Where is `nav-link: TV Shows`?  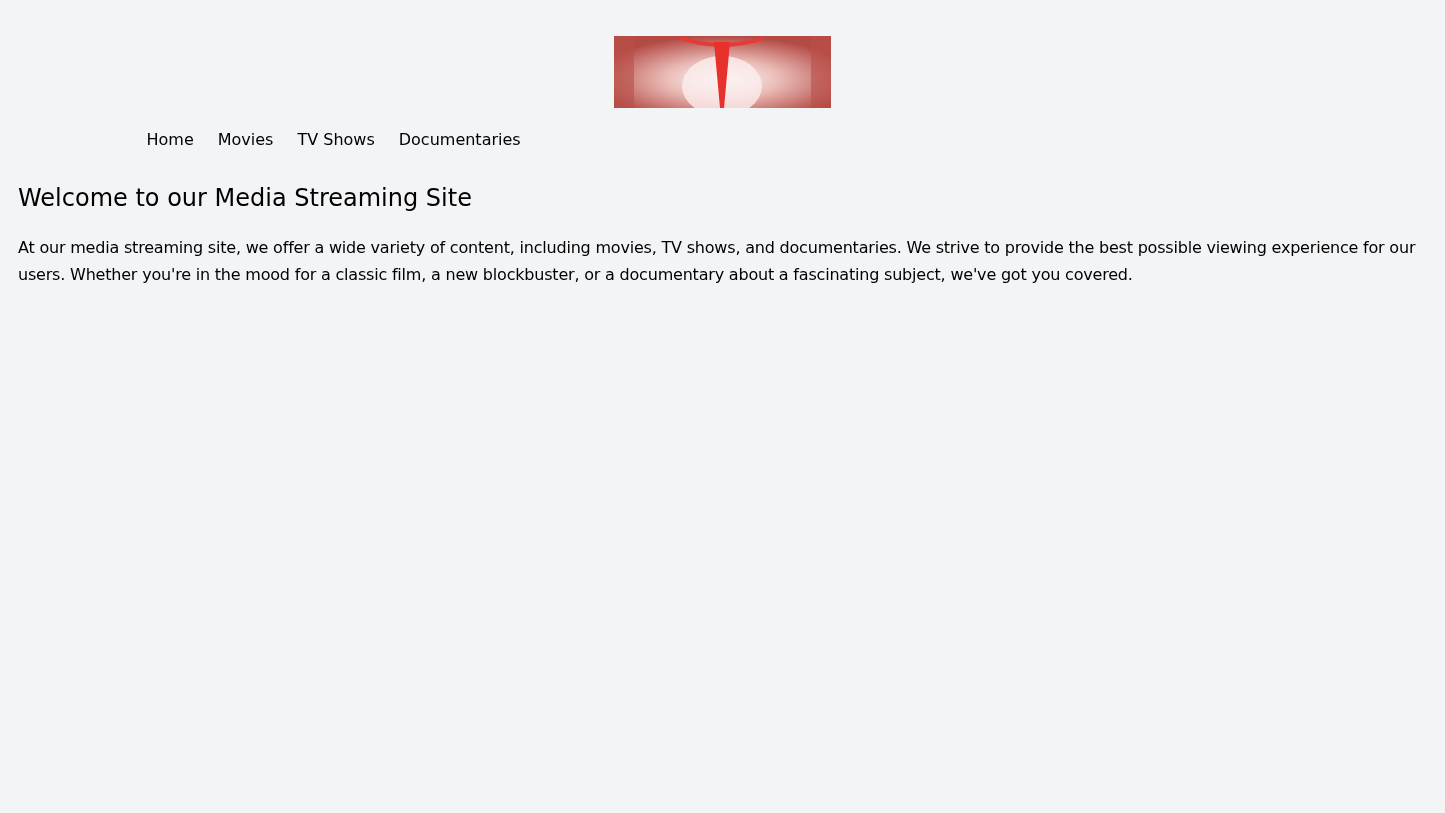 nav-link: TV Shows is located at coordinates (336, 140).